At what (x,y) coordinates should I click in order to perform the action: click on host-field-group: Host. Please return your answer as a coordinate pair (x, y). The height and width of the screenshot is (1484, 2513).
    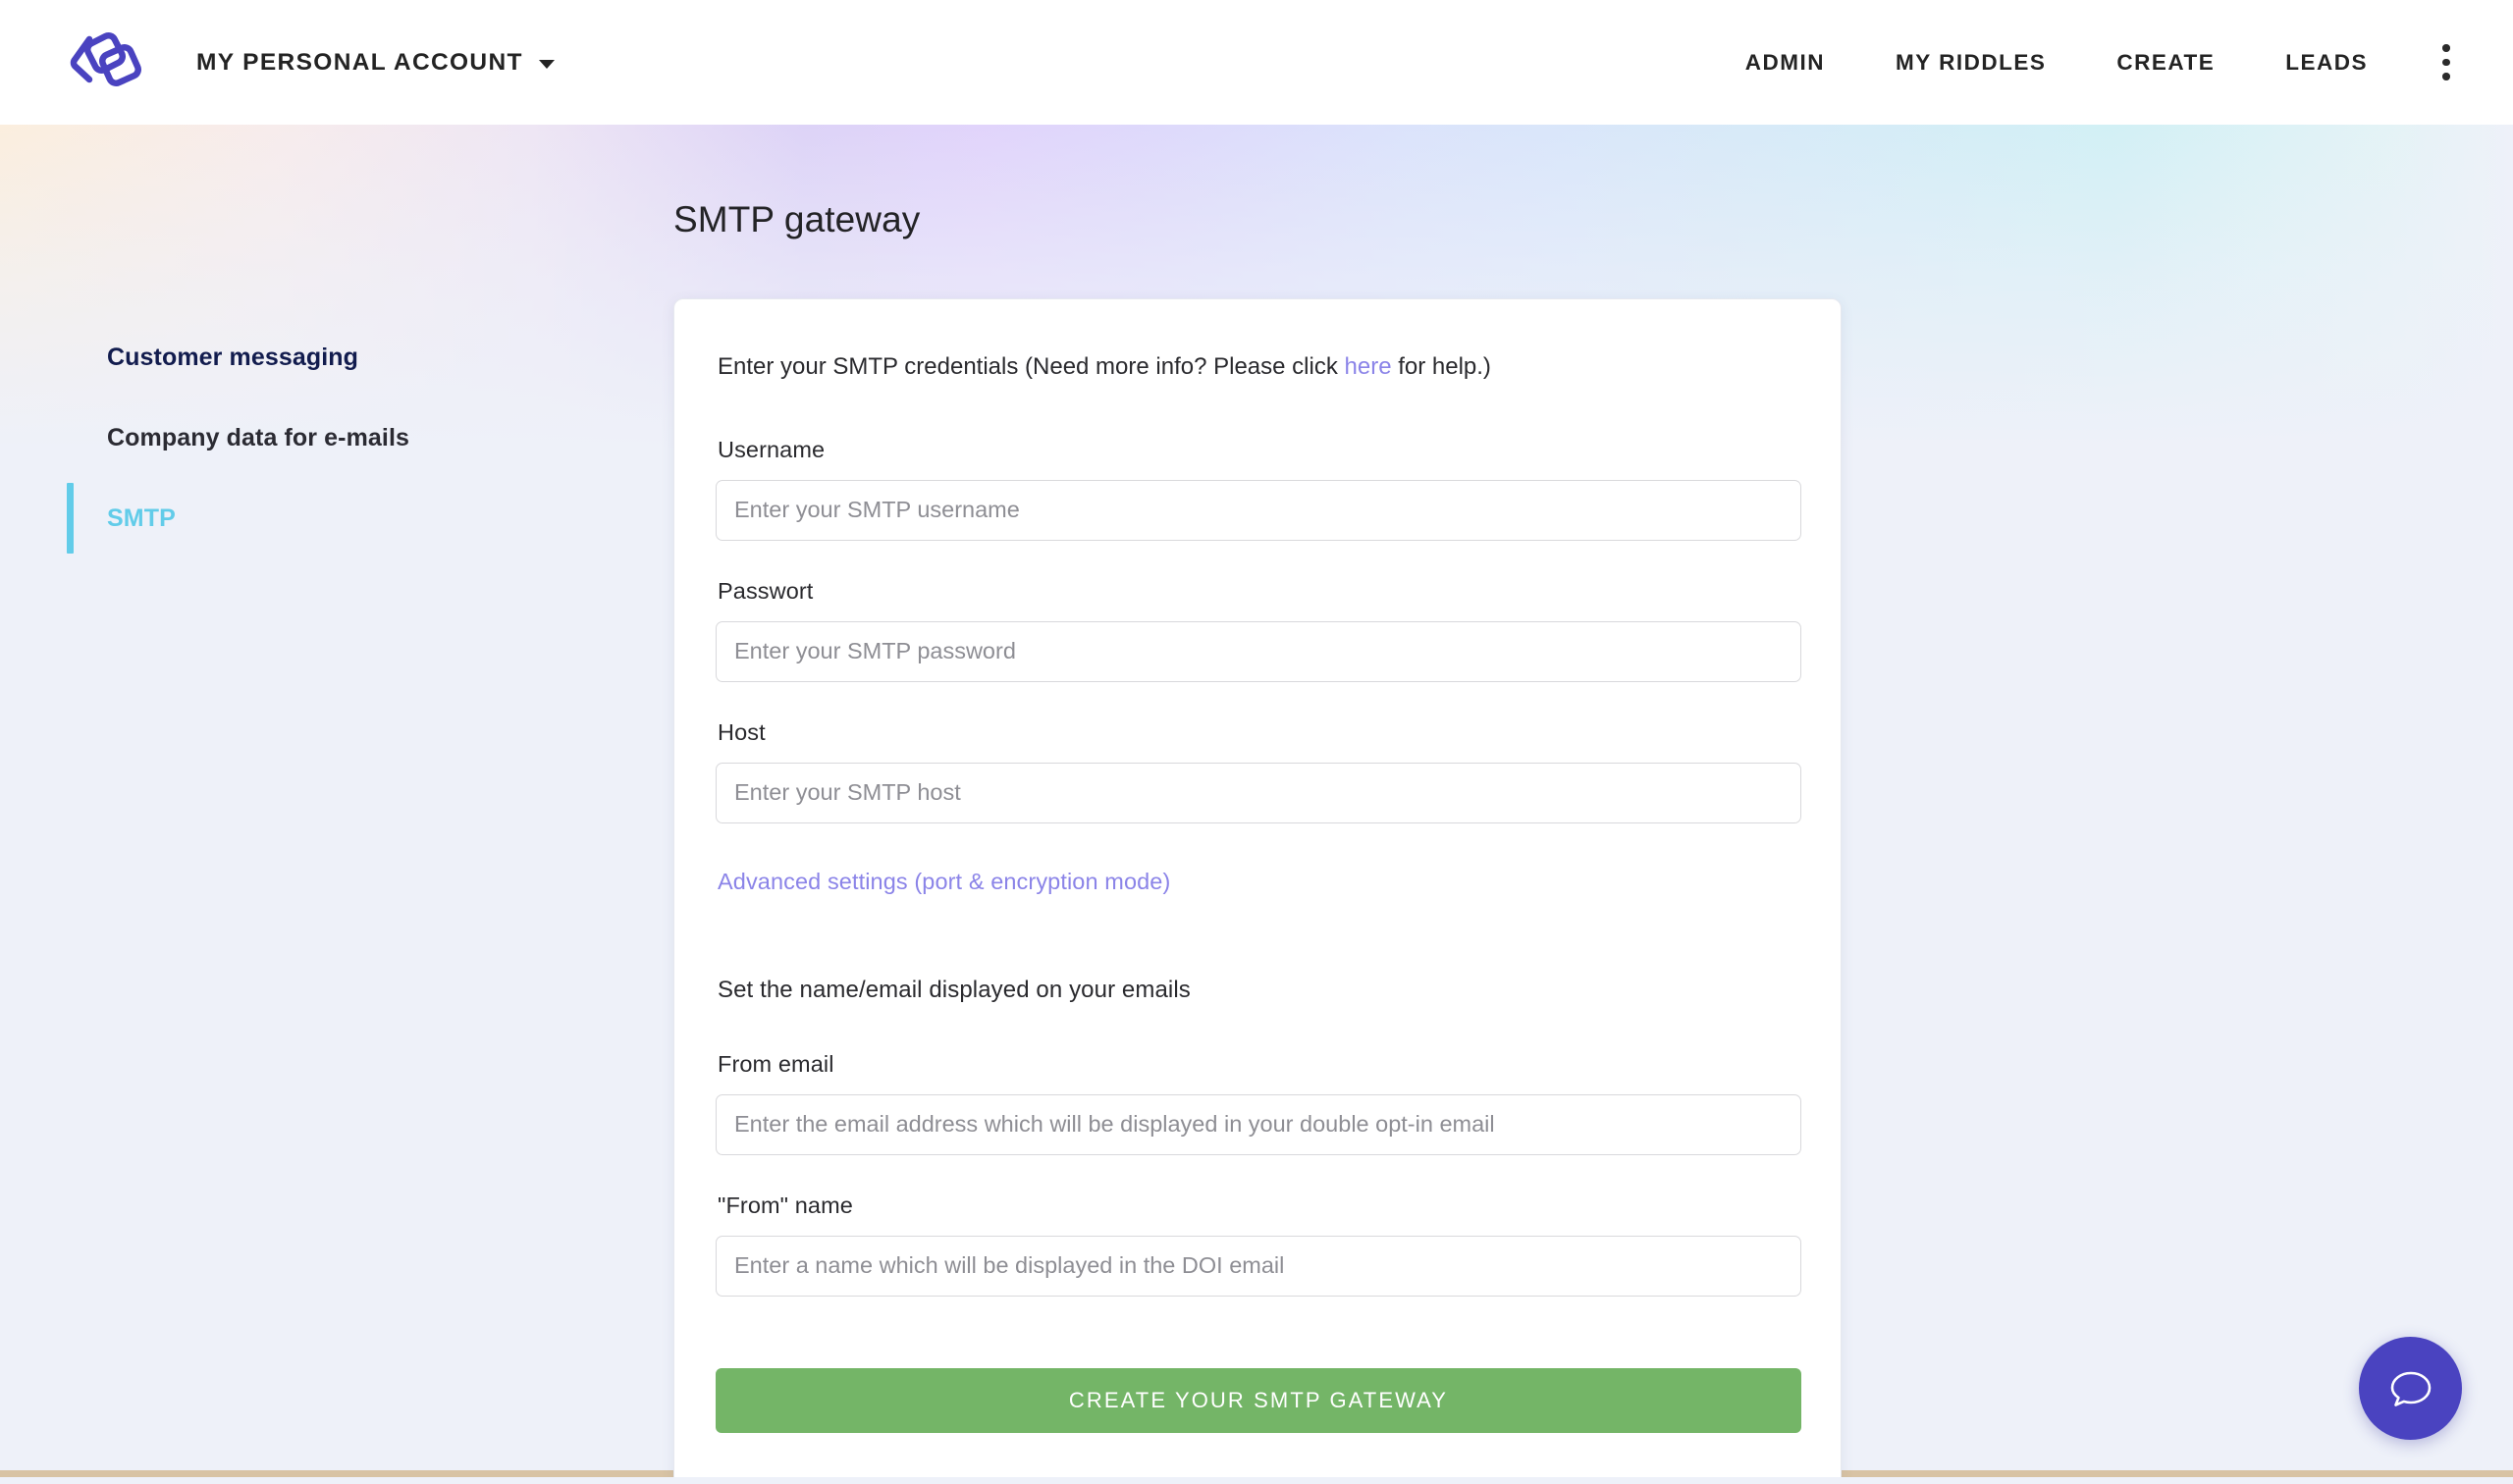
    Looking at the image, I should click on (1259, 770).